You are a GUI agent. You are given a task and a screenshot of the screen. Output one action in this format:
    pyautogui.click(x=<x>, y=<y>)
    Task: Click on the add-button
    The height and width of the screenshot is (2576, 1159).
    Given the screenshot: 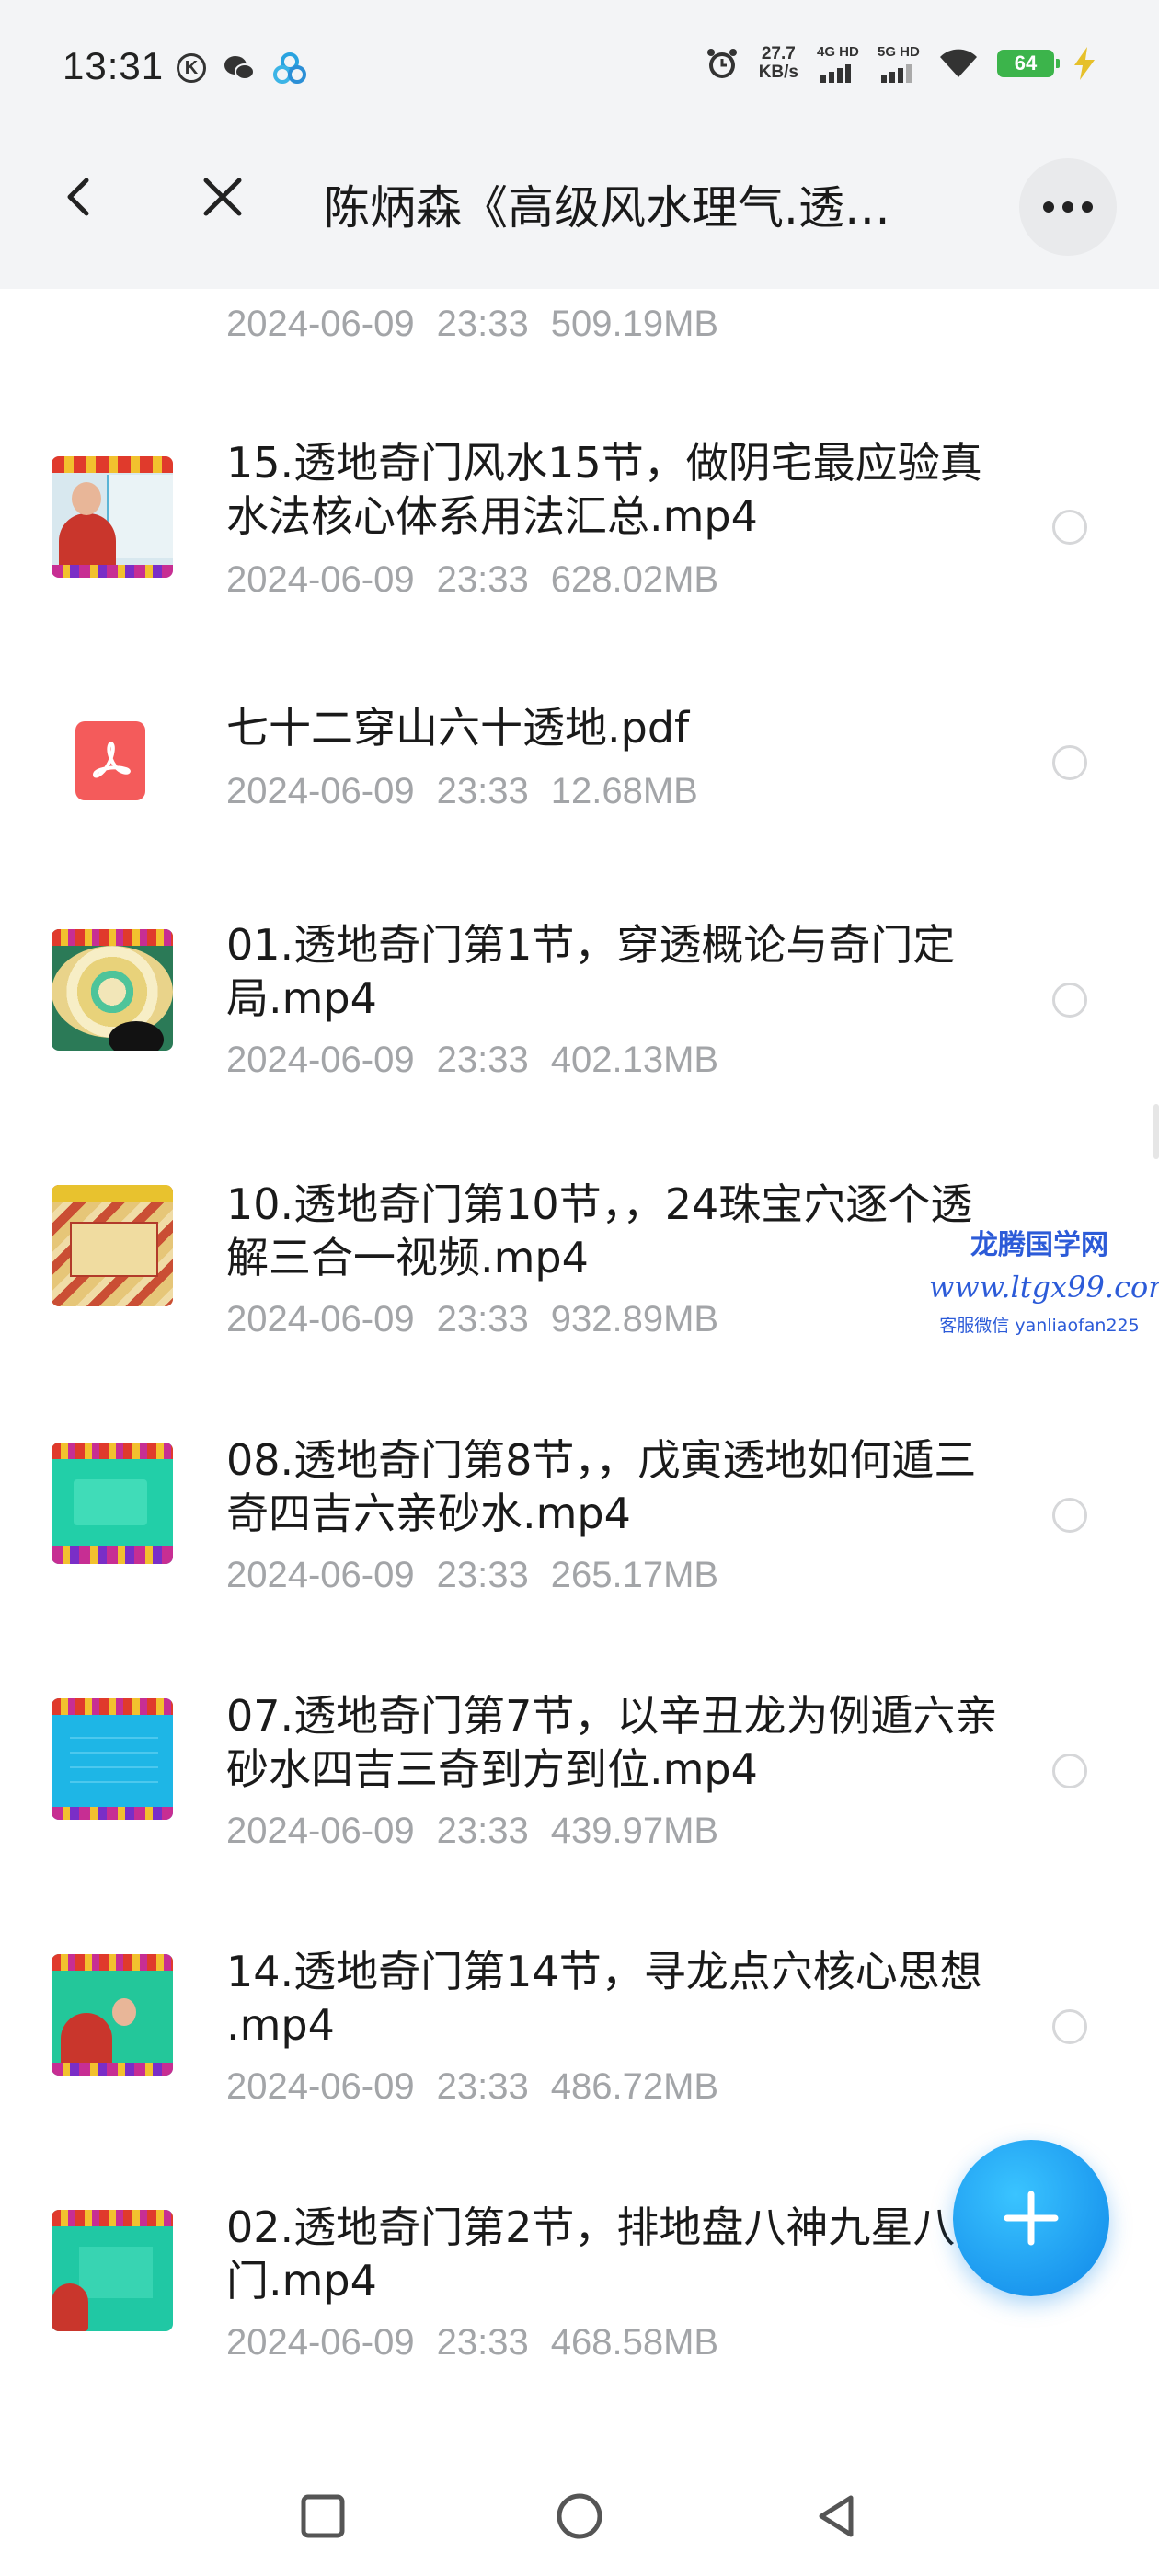 What is the action you would take?
    pyautogui.click(x=1031, y=2218)
    